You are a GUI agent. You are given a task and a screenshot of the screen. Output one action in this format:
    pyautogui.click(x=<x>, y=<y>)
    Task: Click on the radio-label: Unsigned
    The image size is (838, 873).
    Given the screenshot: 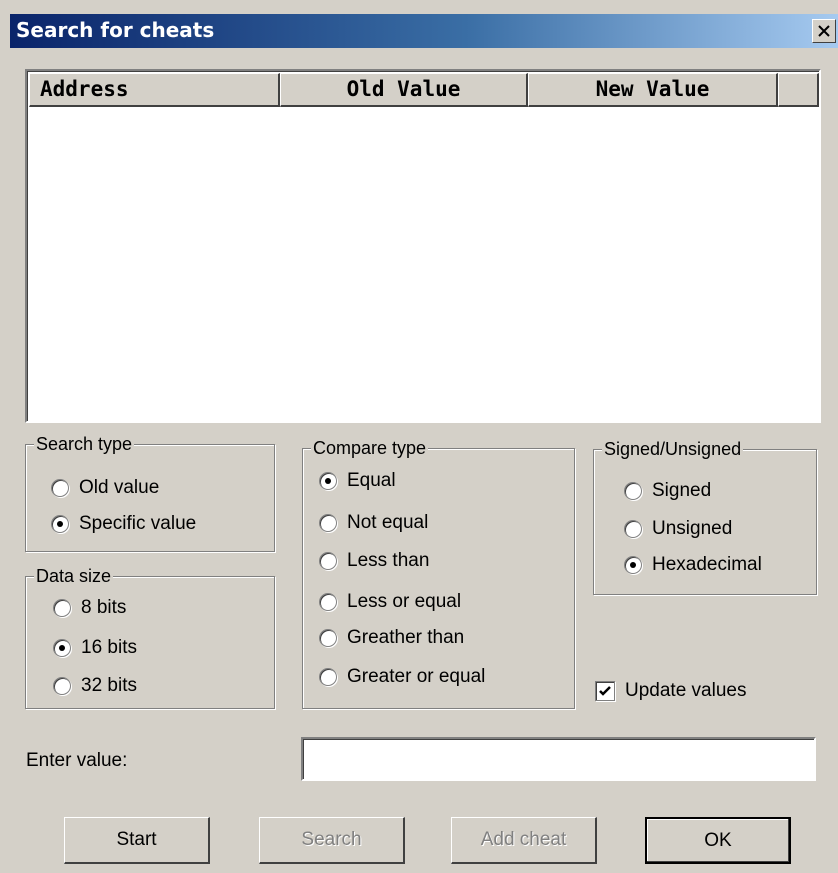 What is the action you would take?
    pyautogui.click(x=692, y=528)
    